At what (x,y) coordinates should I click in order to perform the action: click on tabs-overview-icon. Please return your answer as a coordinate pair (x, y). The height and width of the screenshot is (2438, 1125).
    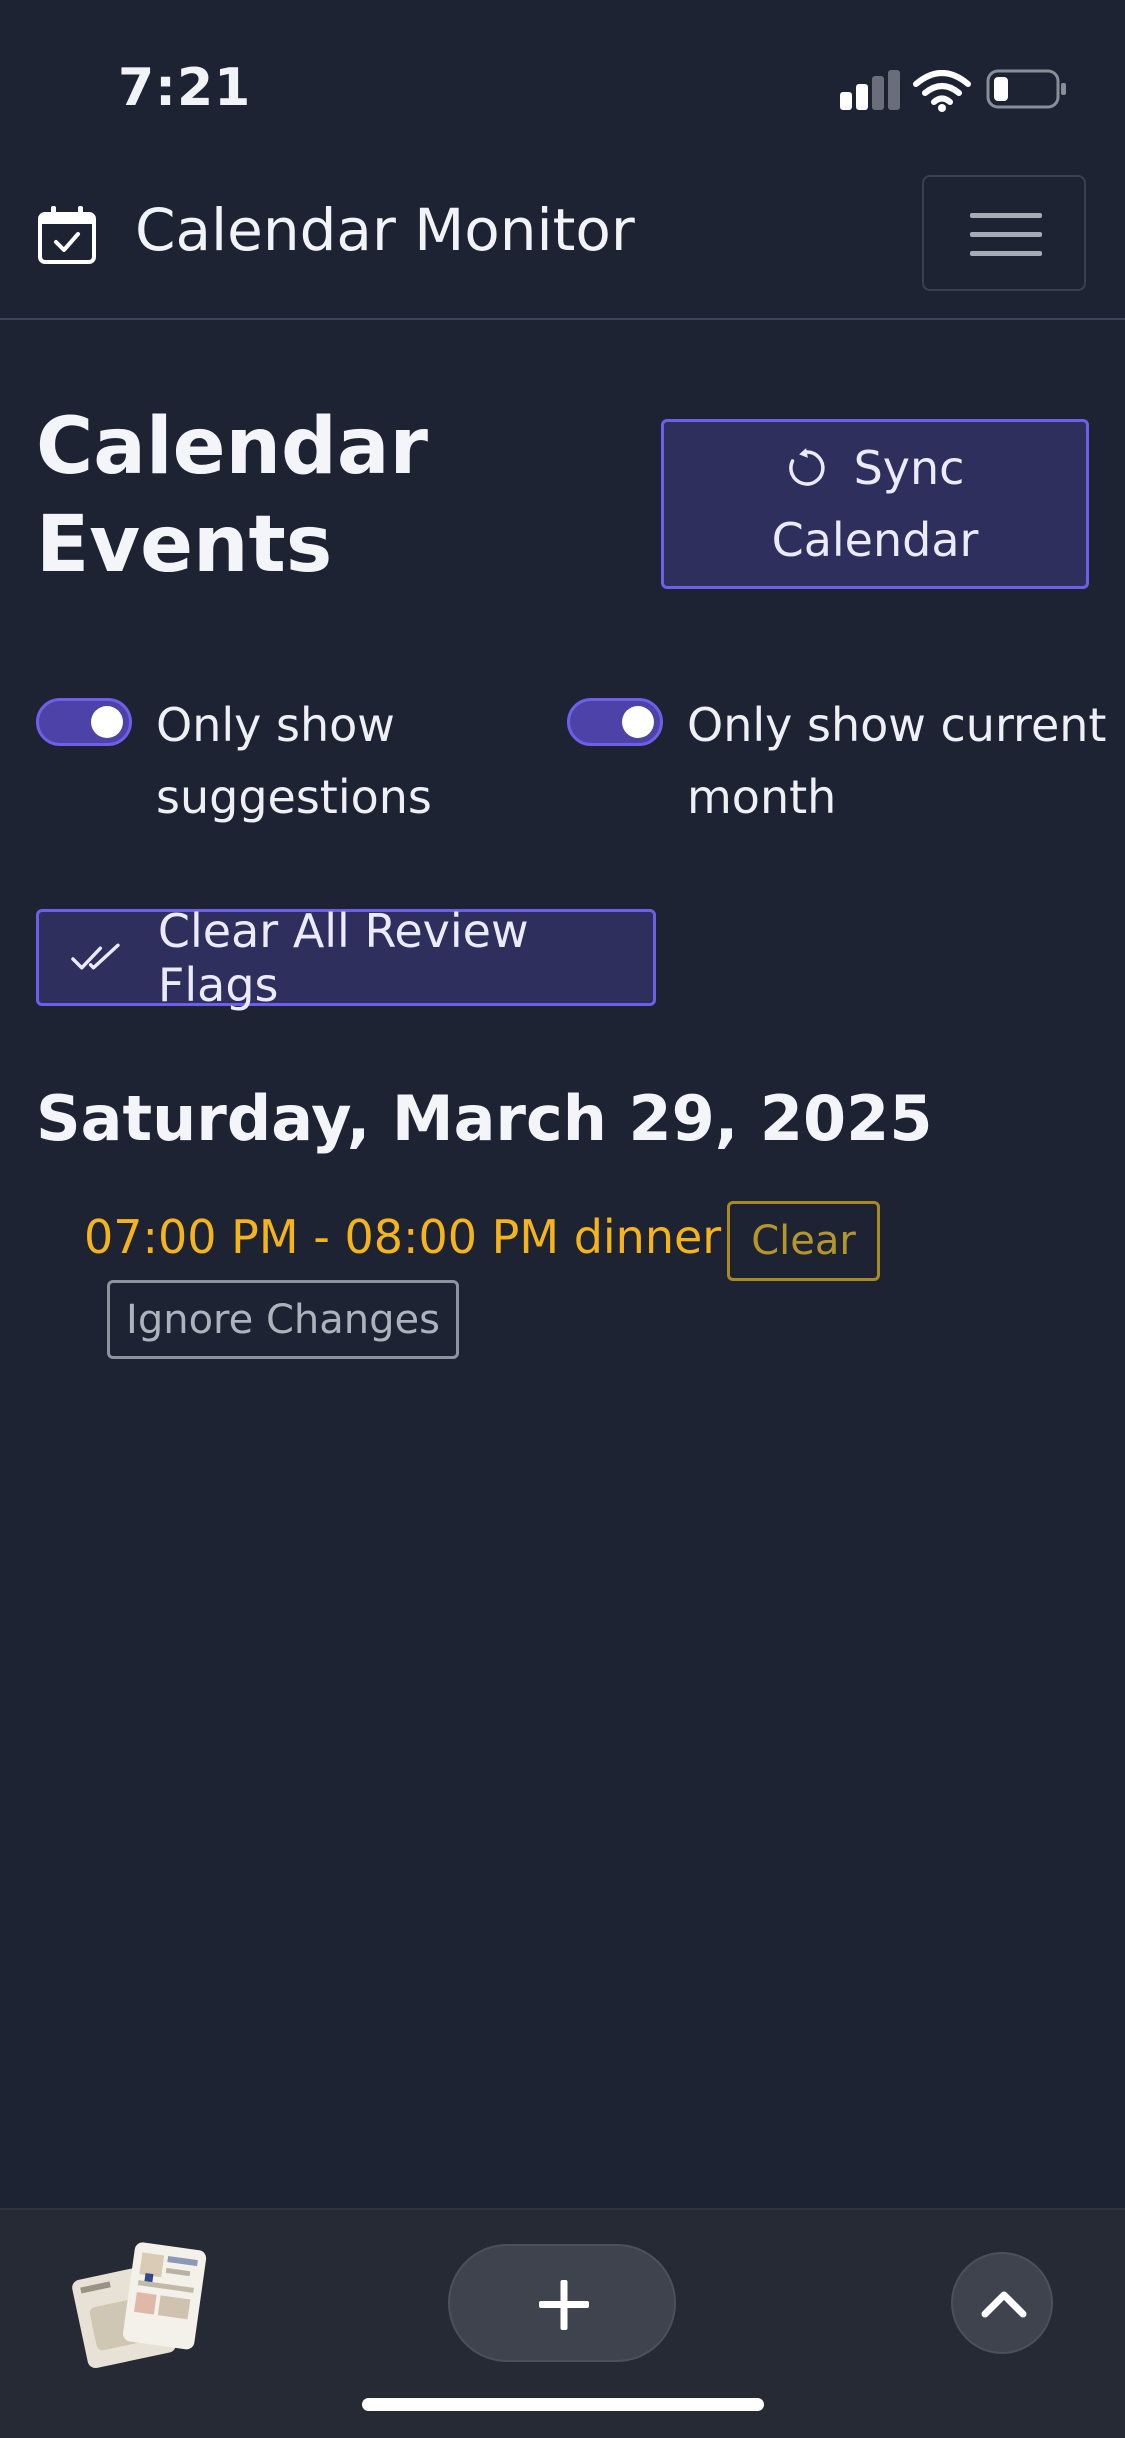
    Looking at the image, I should click on (140, 2305).